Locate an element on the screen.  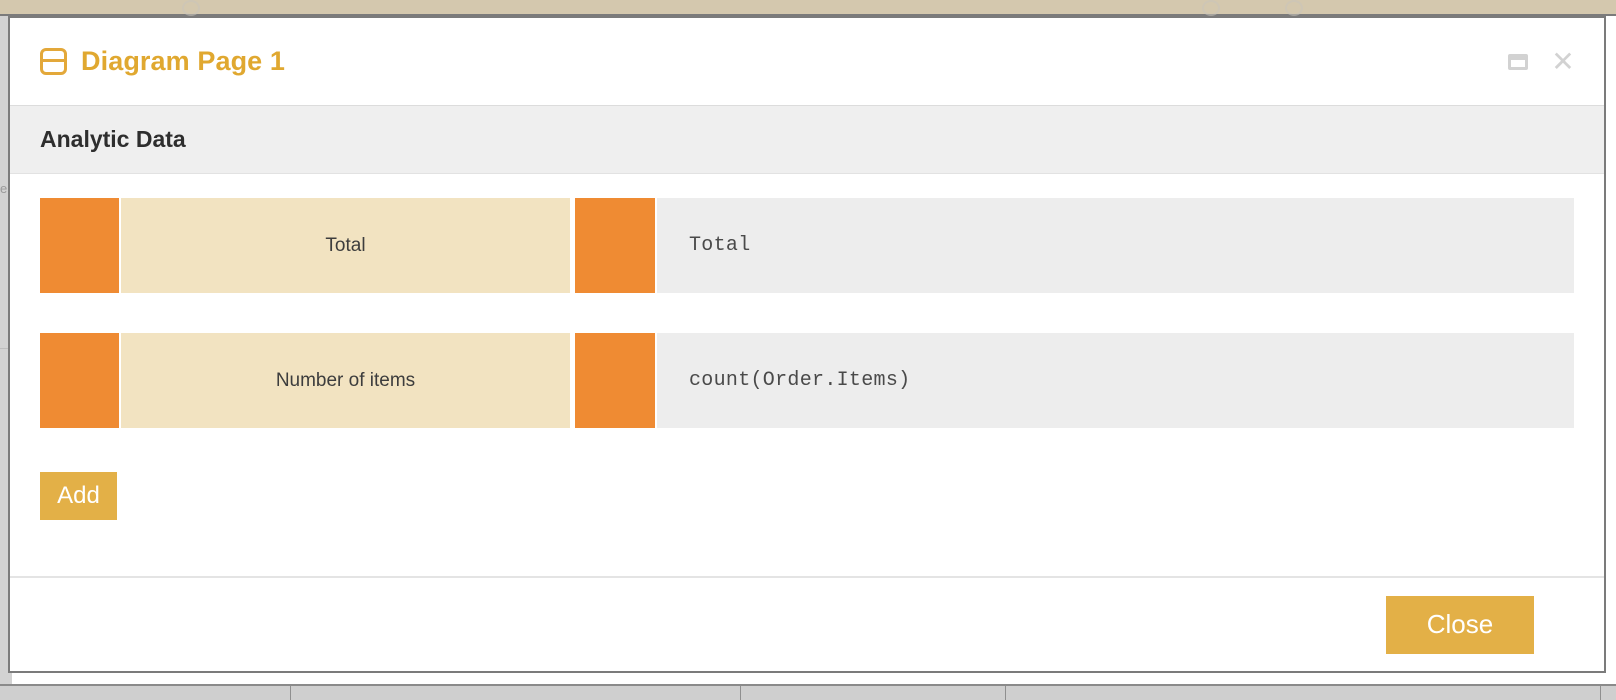
restore-button is located at coordinates (1518, 62).